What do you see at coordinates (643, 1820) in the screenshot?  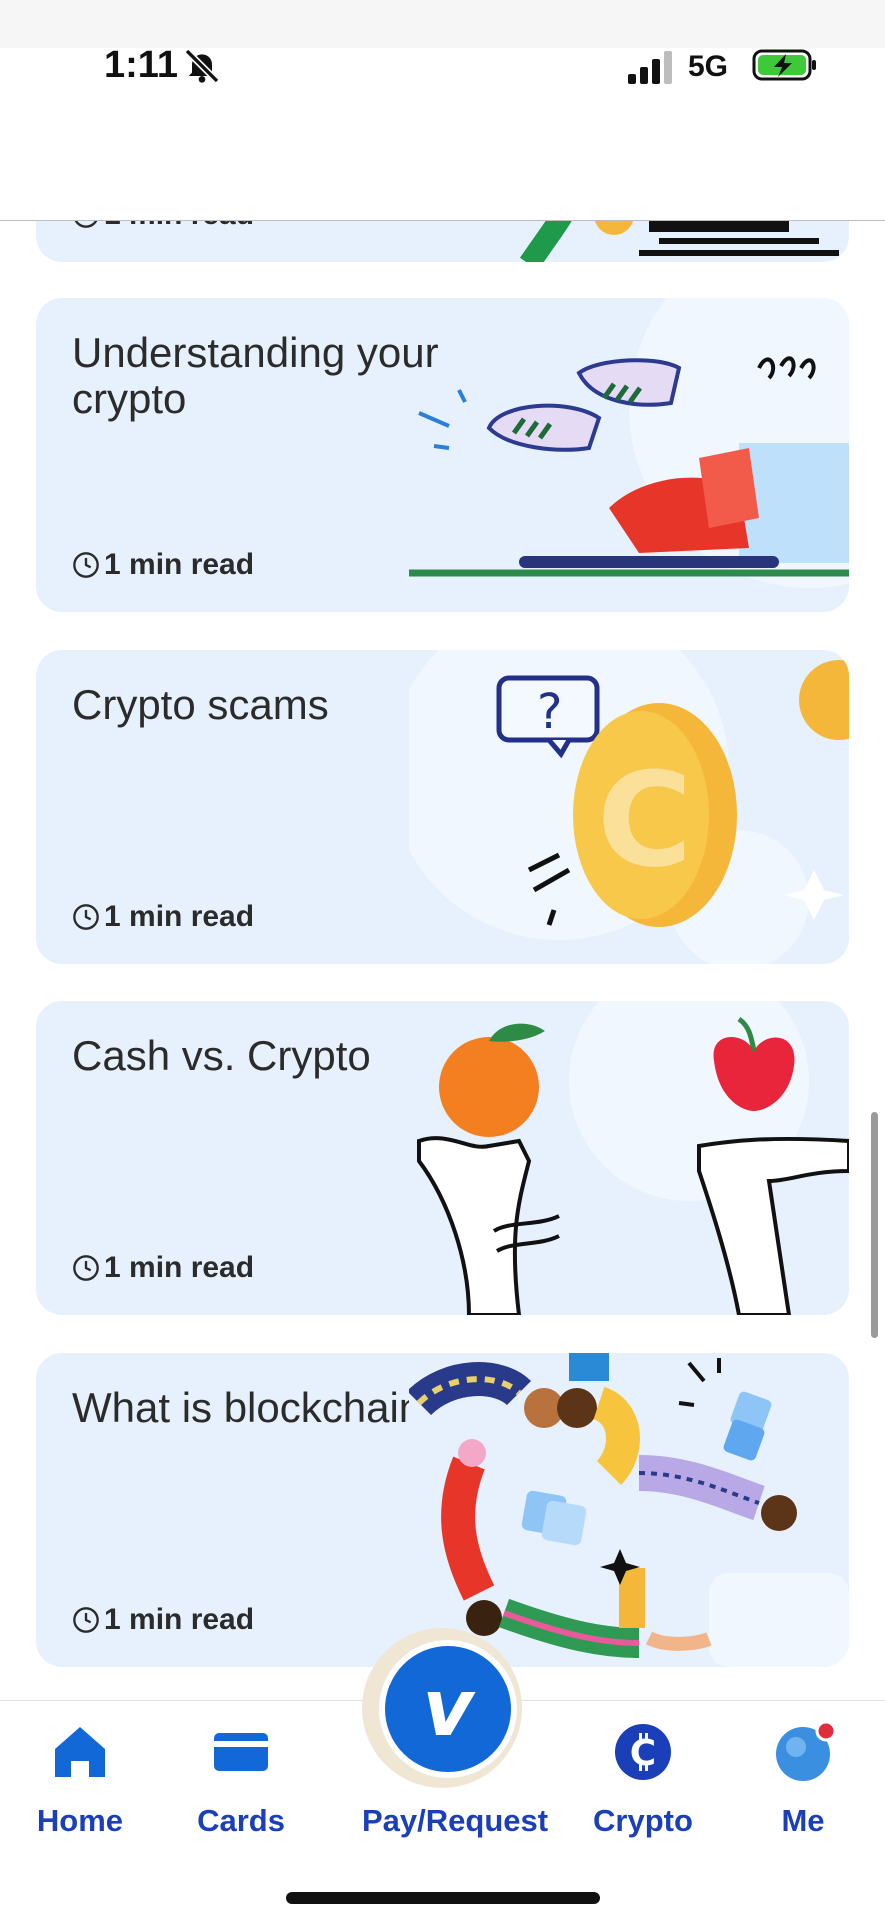 I see `nav-crypto-label: Crypto` at bounding box center [643, 1820].